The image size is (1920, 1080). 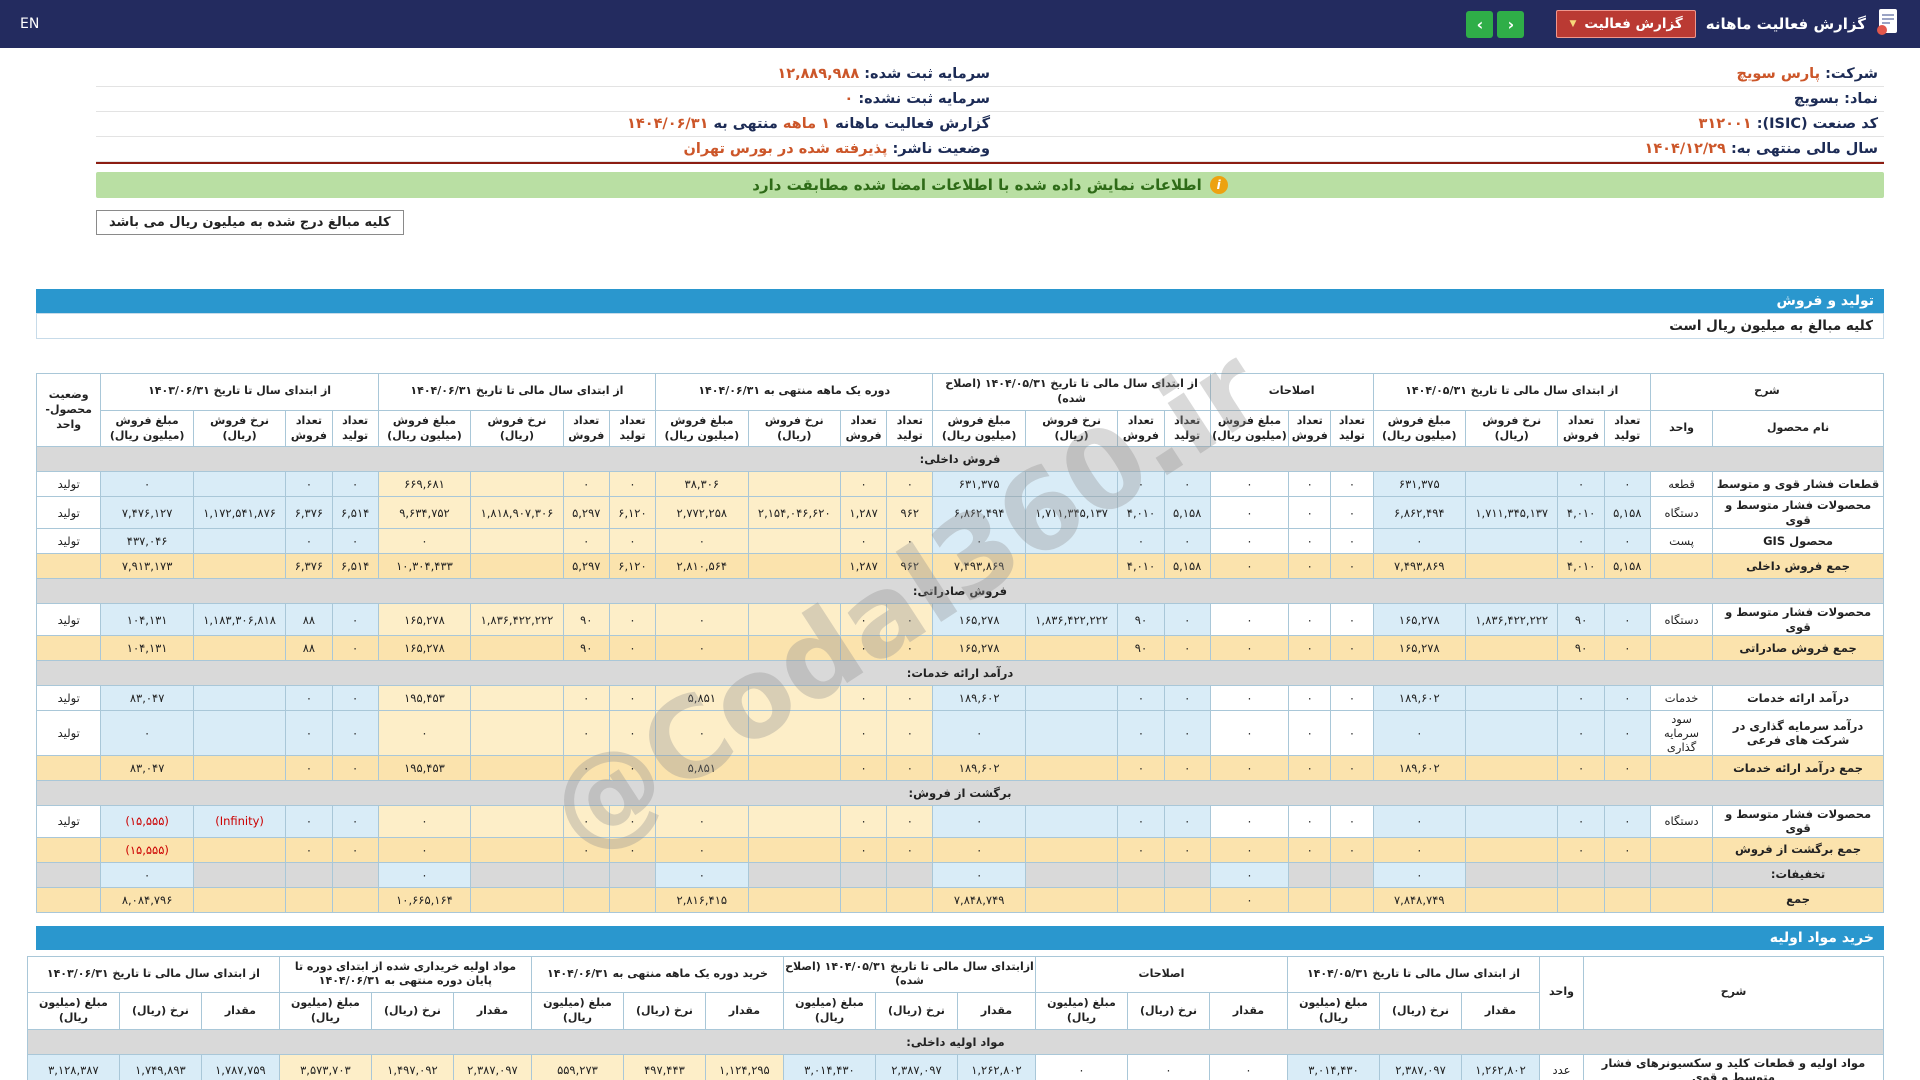 What do you see at coordinates (829, 1067) in the screenshot?
I see `value-cell: ۳,۰۱۴,۴۳۰` at bounding box center [829, 1067].